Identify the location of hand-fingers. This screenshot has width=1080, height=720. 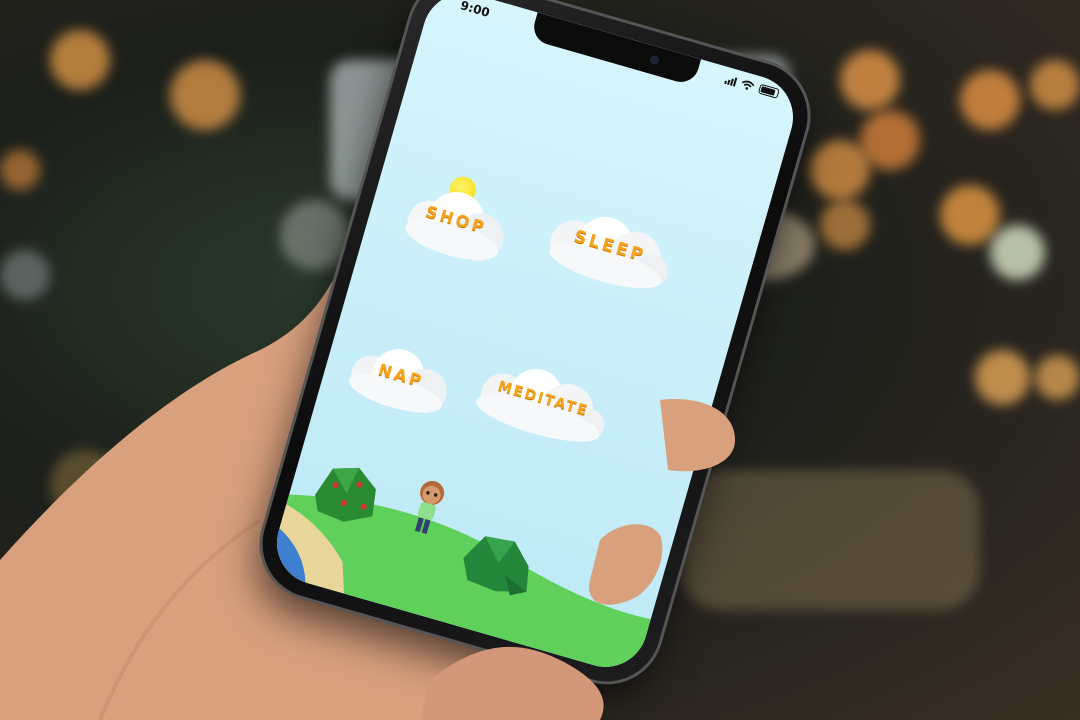
(577, 559).